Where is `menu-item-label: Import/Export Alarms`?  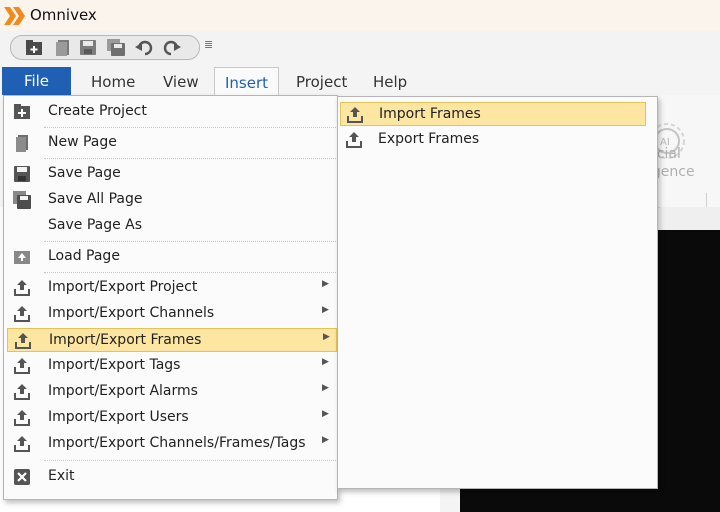 menu-item-label: Import/Export Alarms is located at coordinates (123, 391).